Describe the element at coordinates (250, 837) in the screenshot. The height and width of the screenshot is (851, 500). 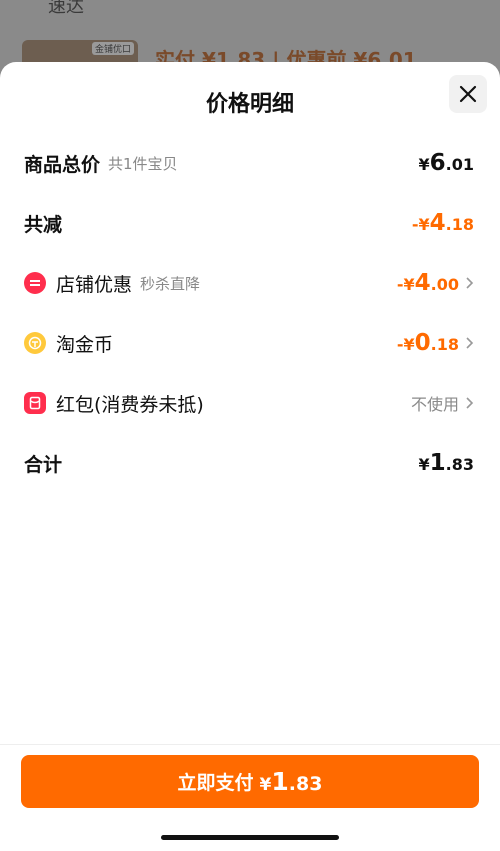
I see `home-indicator` at that location.